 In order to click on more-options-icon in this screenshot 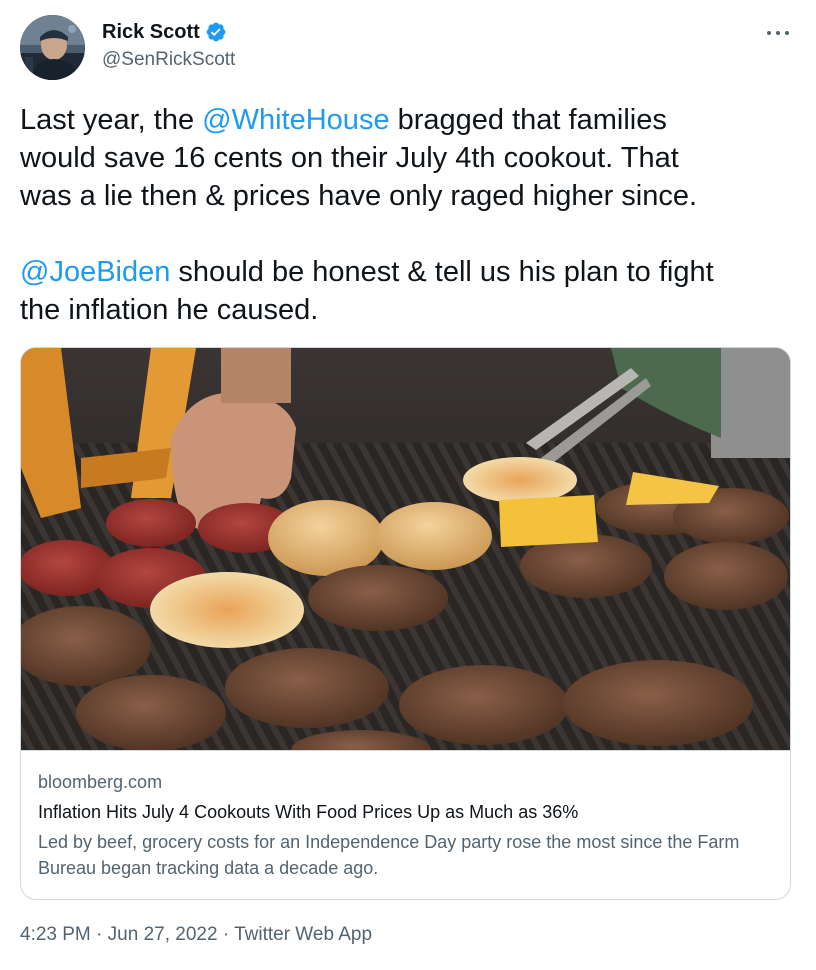, I will do `click(778, 33)`.